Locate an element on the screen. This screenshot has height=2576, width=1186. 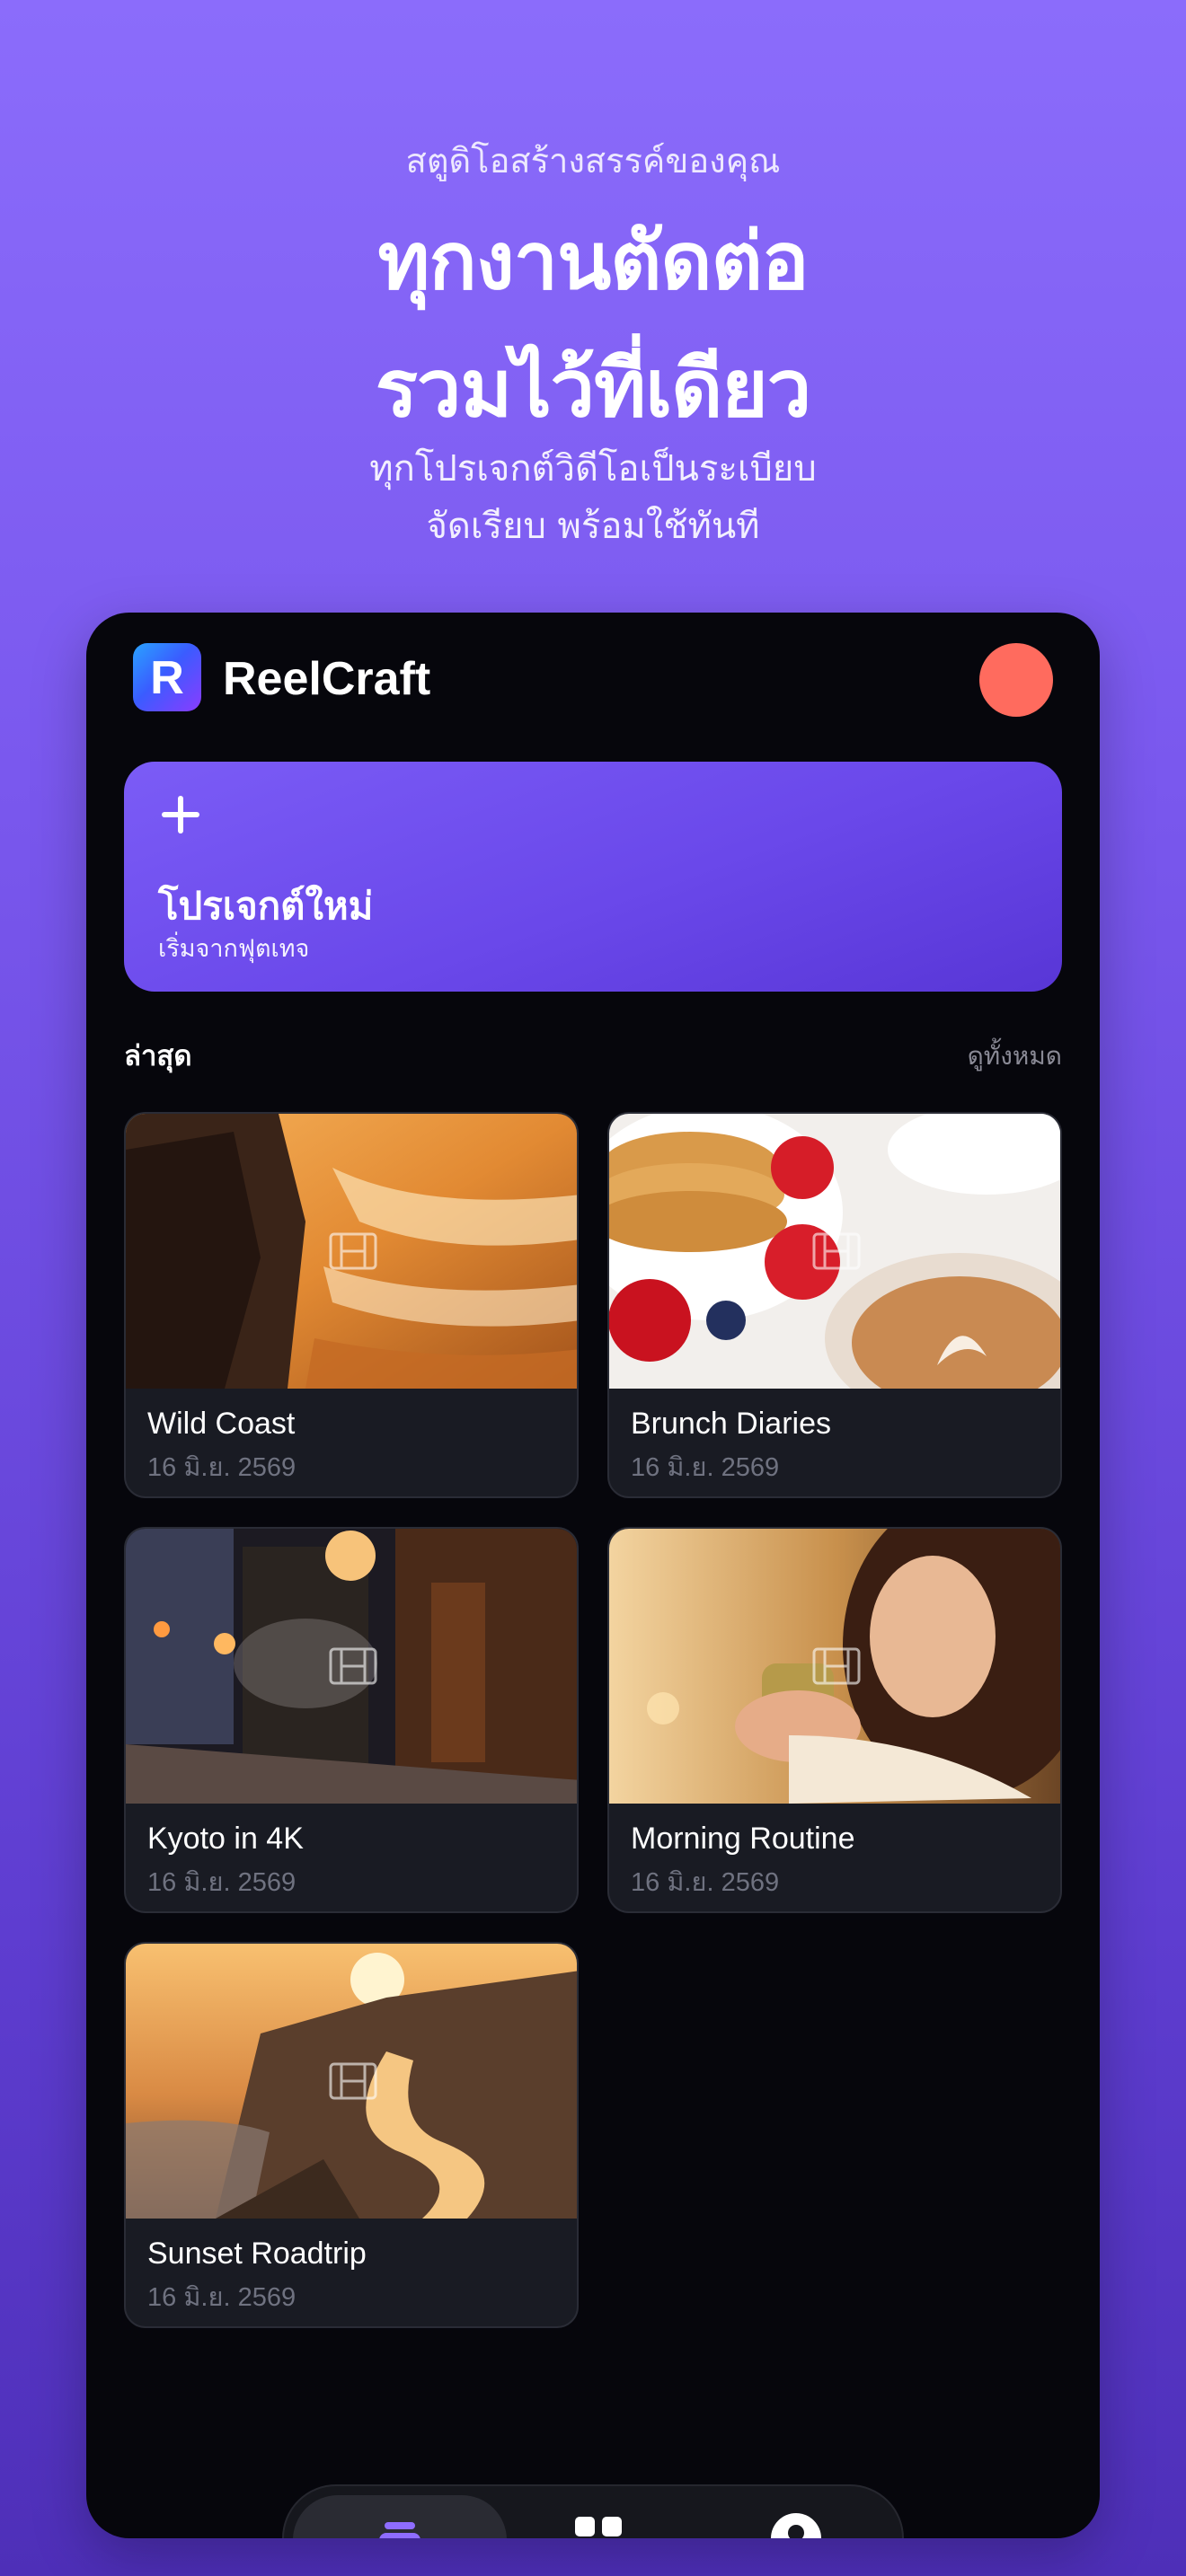
project-title: Morning Routine is located at coordinates (743, 1839).